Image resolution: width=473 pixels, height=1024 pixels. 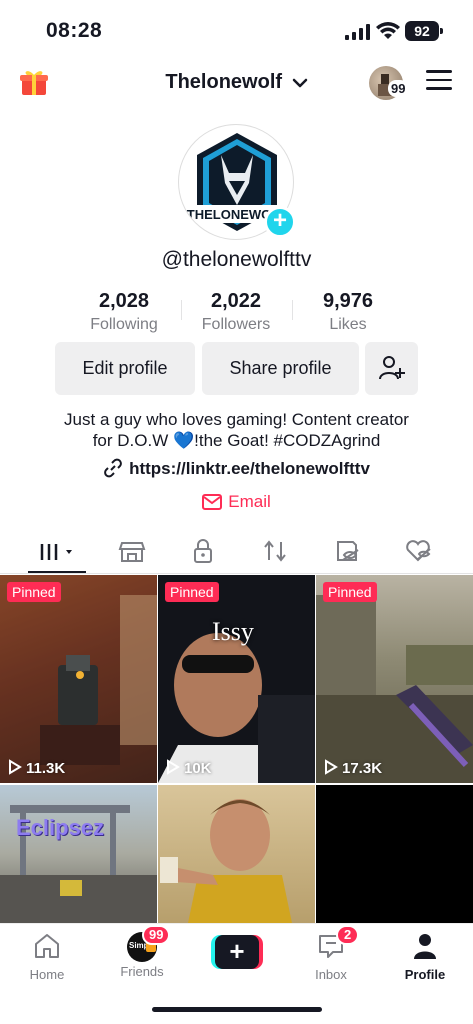 I want to click on video-thumbnail: Pinned 11.3K, so click(x=78, y=679).